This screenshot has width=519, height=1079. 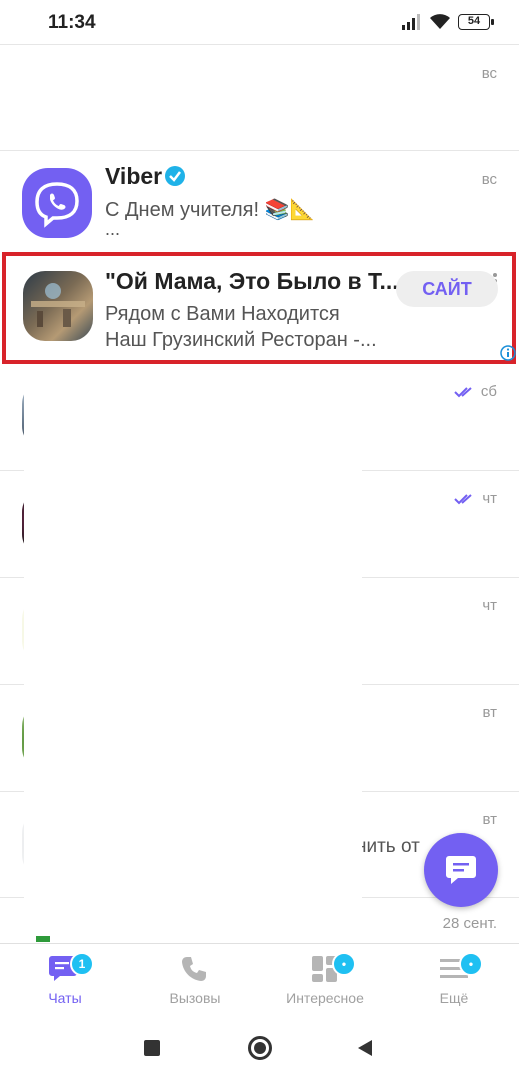 What do you see at coordinates (508, 353) in the screenshot?
I see `ad-info-icon` at bounding box center [508, 353].